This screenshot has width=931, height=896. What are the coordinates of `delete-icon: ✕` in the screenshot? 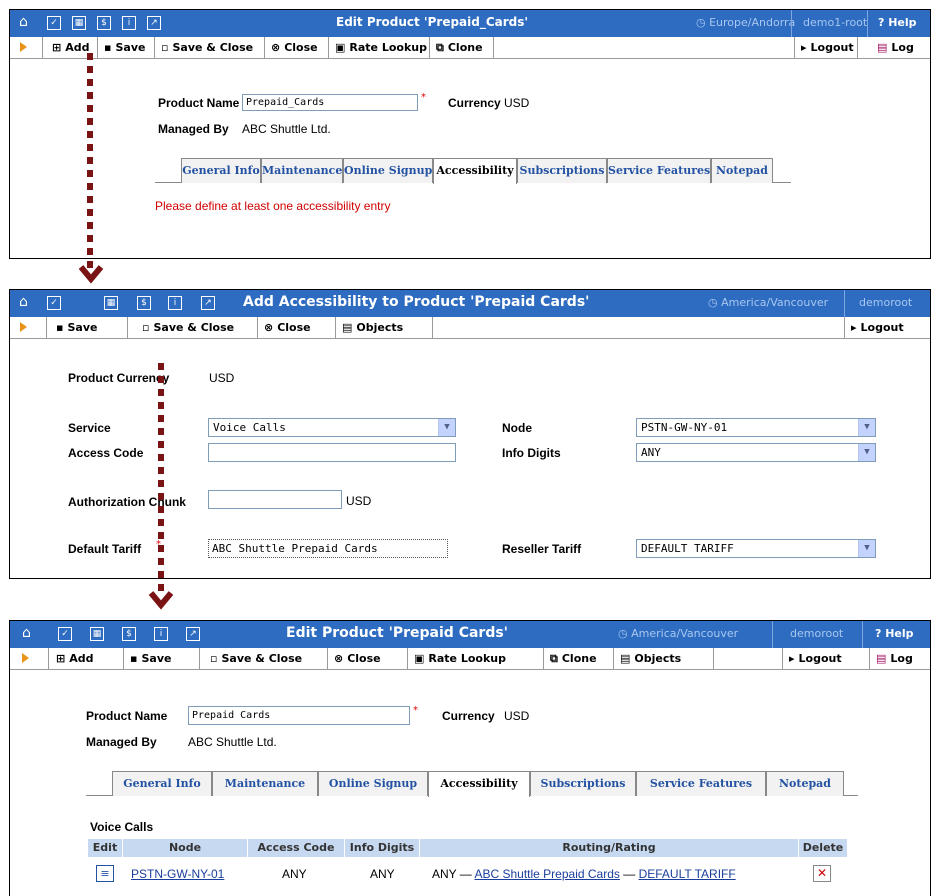 It's located at (822, 873).